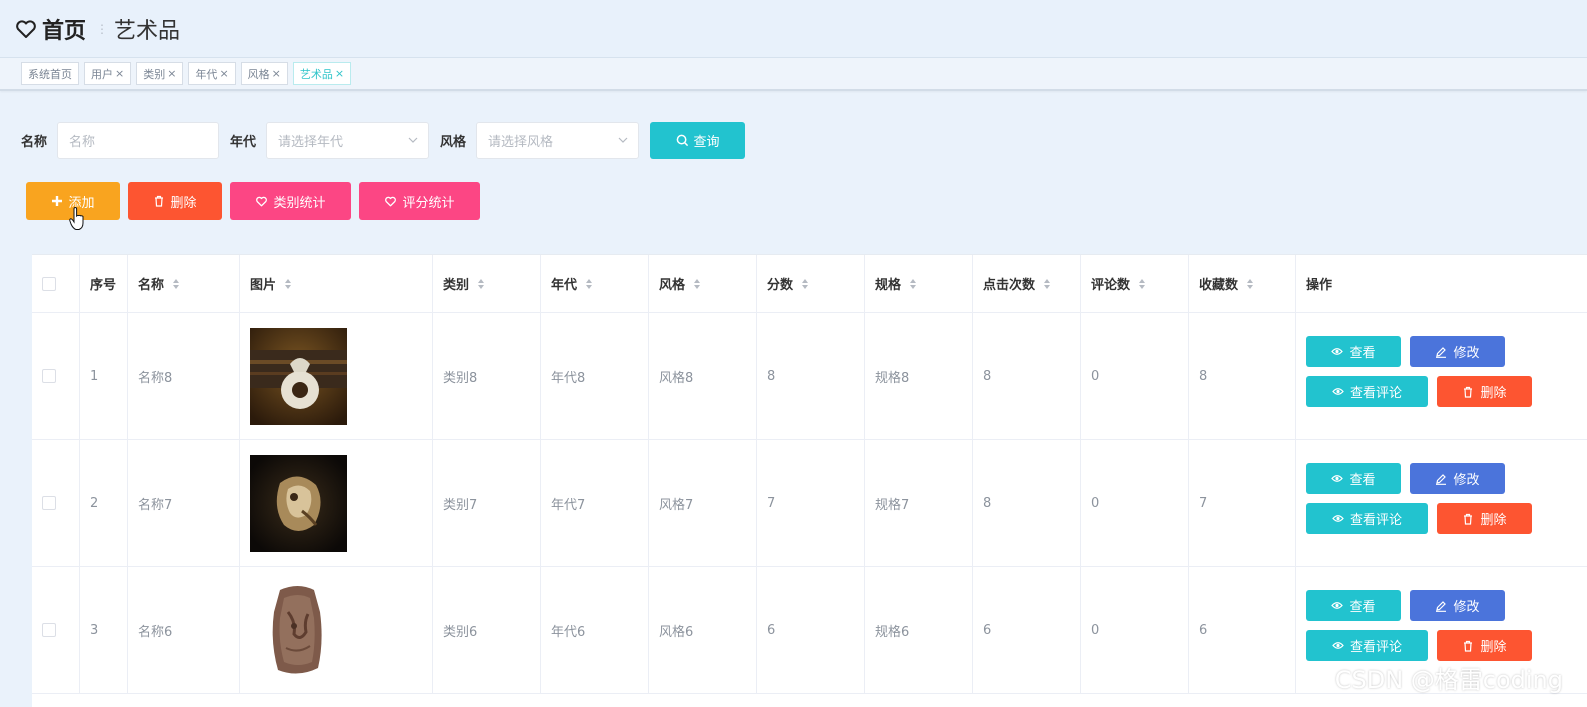 This screenshot has width=1587, height=707. What do you see at coordinates (811, 503) in the screenshot?
I see `cell-score: 7` at bounding box center [811, 503].